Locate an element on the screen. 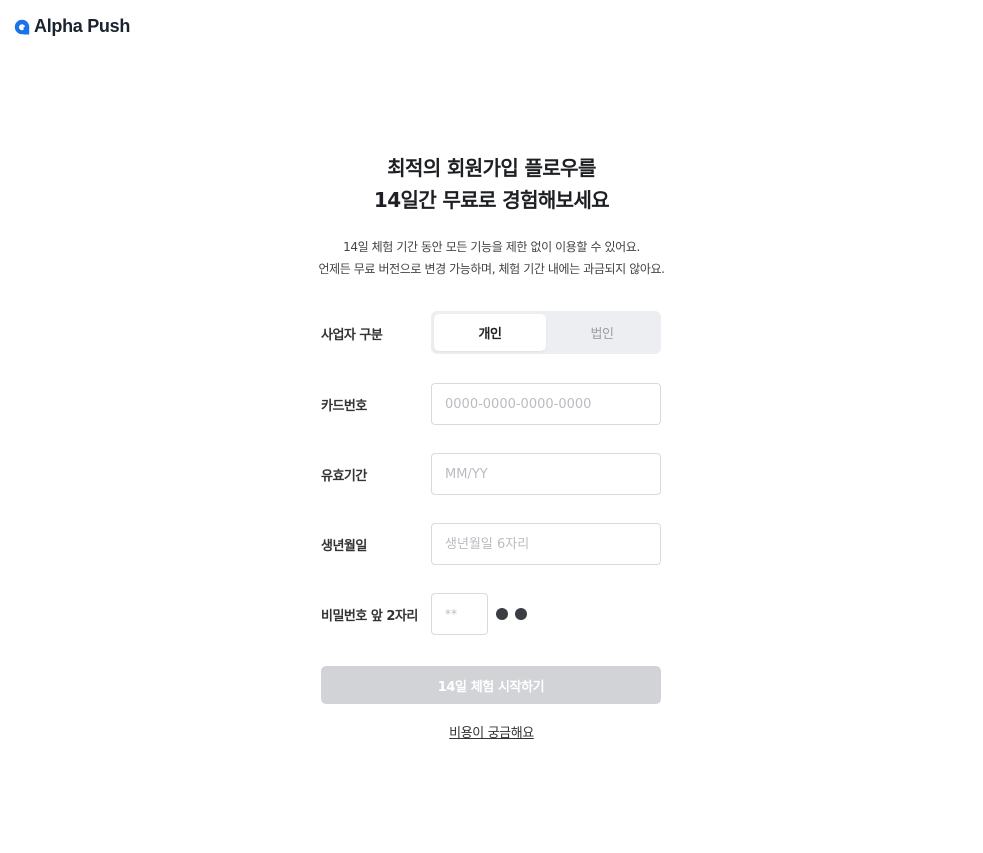 The width and height of the screenshot is (983, 853). title-line-1: 최적의 회원가입 플로우를 is located at coordinates (491, 168).